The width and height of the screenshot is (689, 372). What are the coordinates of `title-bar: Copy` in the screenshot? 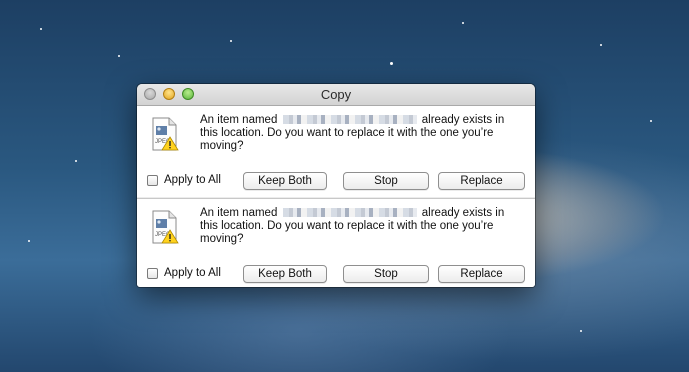 It's located at (336, 95).